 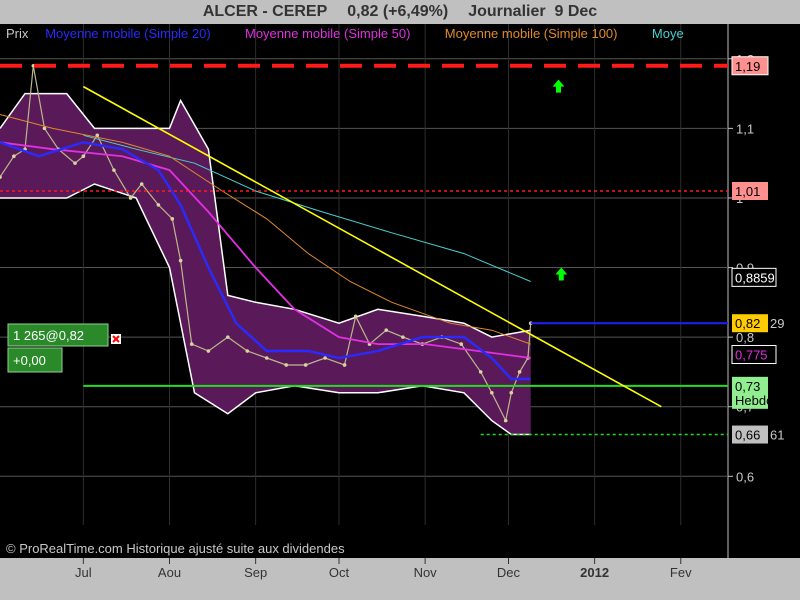 I want to click on y-tick-label: 0,6, so click(x=745, y=476).